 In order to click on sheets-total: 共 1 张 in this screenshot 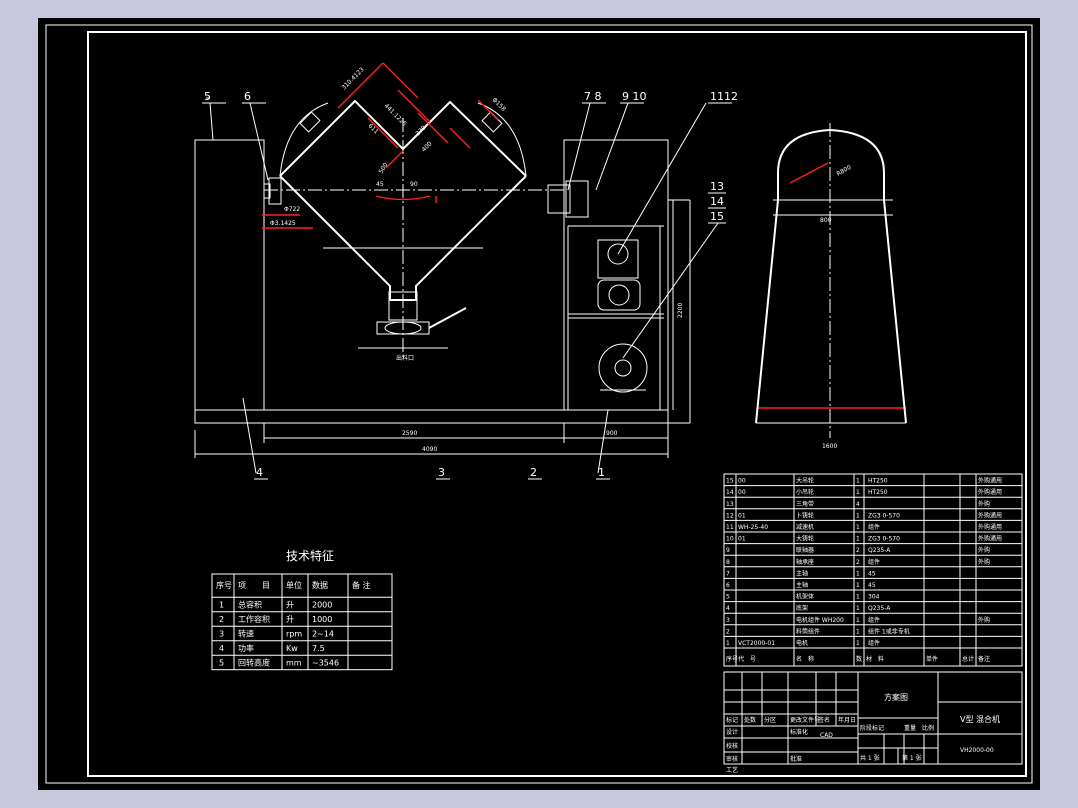, I will do `click(870, 758)`.